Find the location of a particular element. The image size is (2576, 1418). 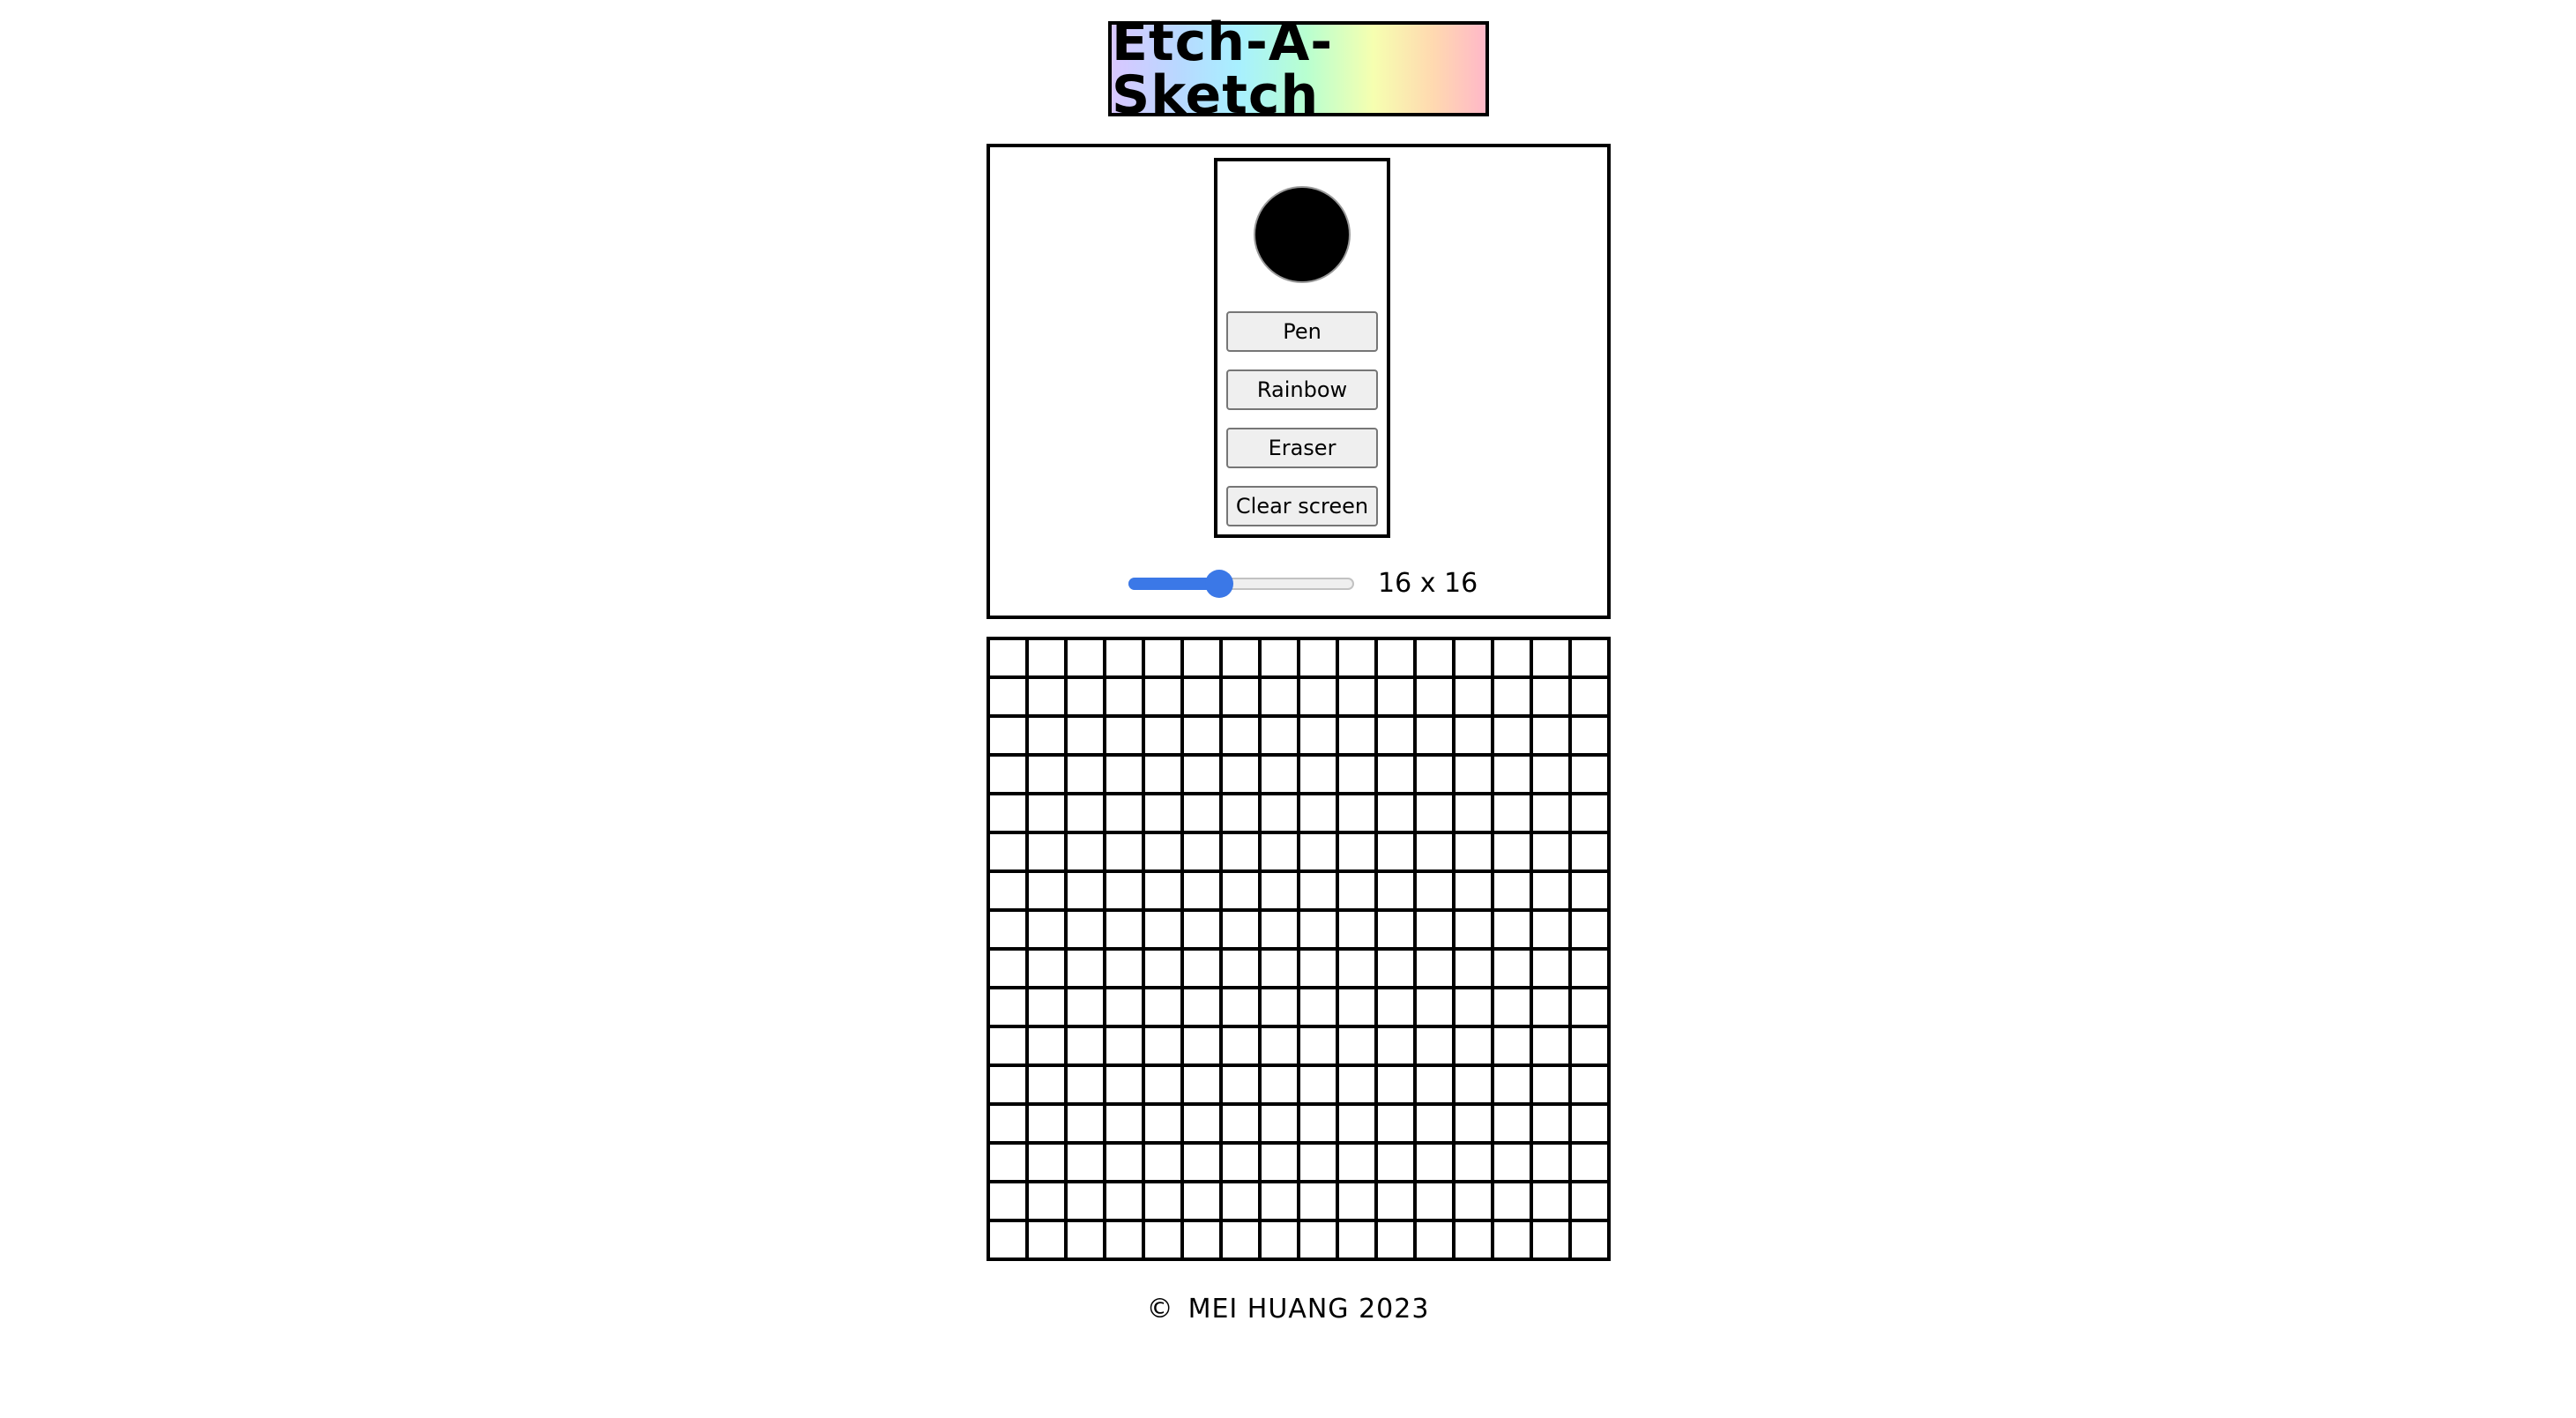

slider-thumb is located at coordinates (1219, 584).